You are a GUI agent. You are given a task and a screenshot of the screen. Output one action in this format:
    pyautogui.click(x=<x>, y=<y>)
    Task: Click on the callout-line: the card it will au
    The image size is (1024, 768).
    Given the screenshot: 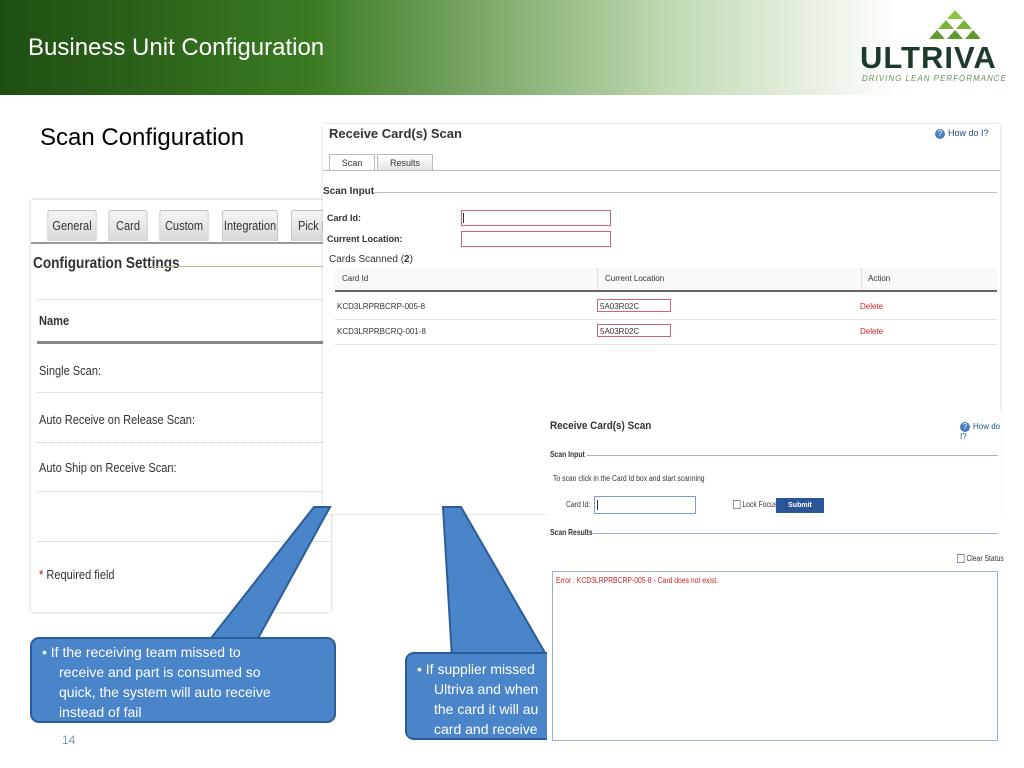 What is the action you would take?
    pyautogui.click(x=486, y=709)
    